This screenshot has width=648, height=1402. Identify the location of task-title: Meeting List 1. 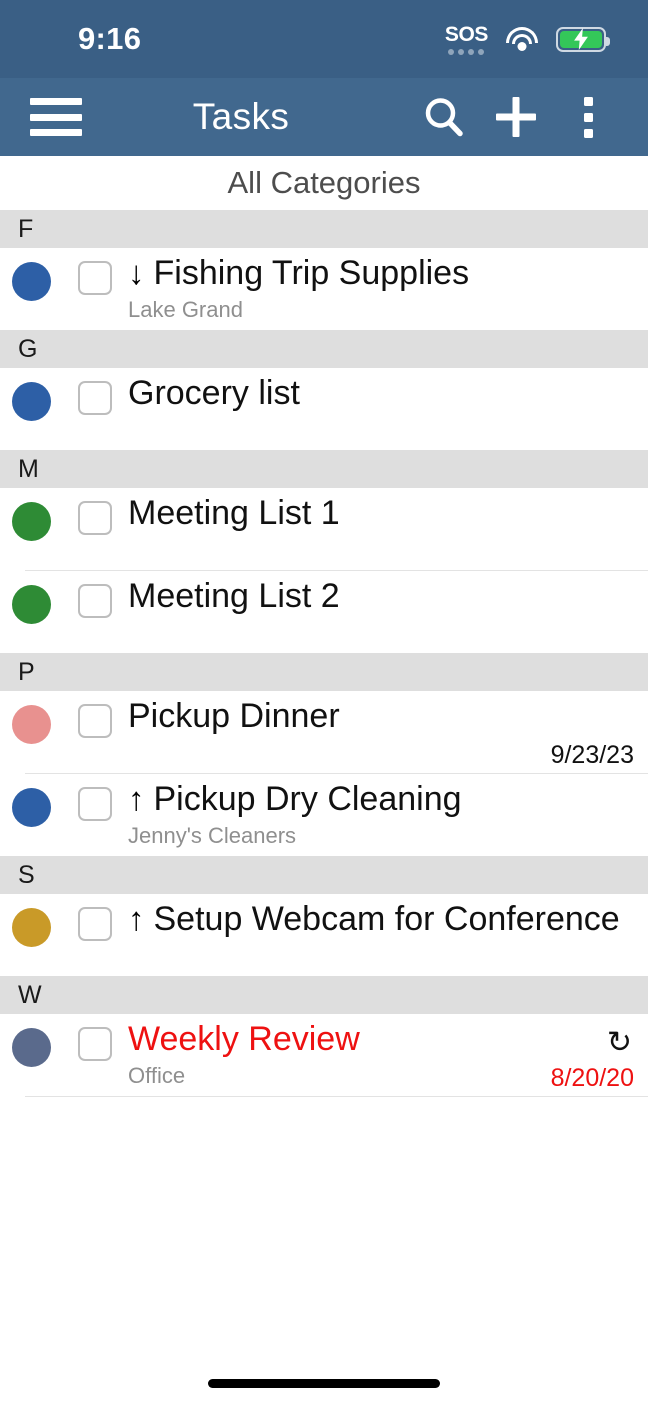
(234, 513).